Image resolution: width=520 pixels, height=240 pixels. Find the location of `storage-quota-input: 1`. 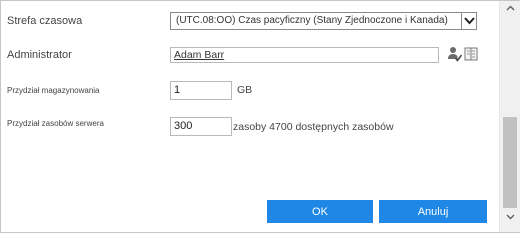

storage-quota-input: 1 is located at coordinates (201, 90).